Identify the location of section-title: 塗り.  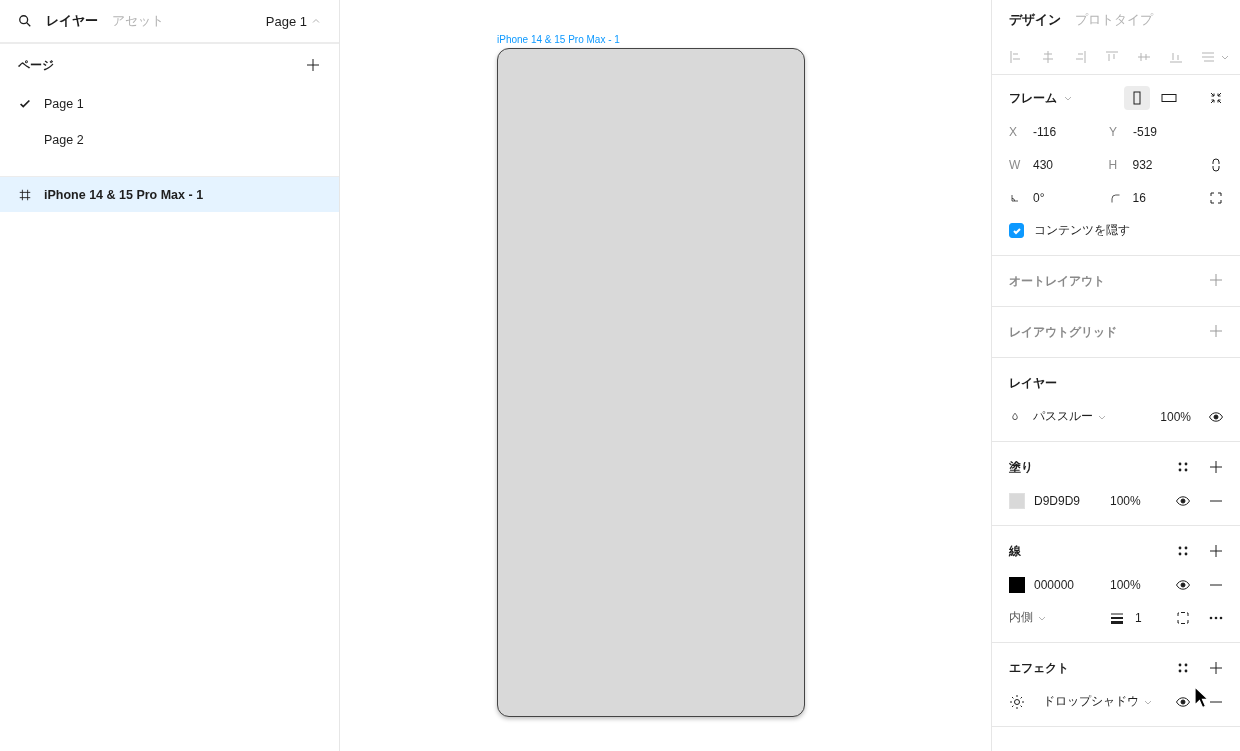
(1021, 467).